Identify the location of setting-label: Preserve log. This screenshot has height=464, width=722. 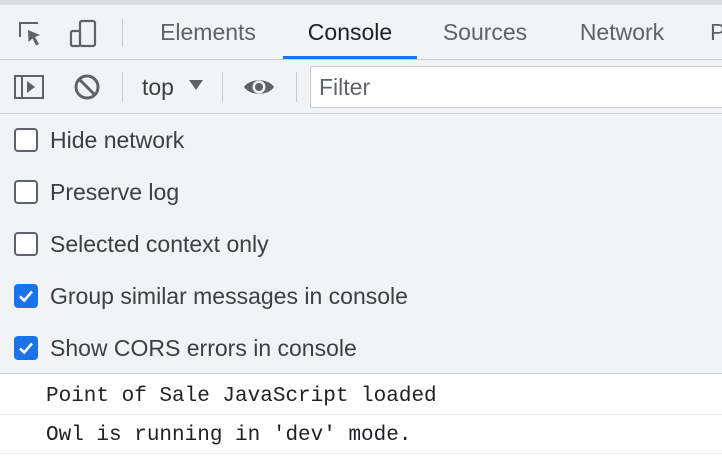
(115, 192).